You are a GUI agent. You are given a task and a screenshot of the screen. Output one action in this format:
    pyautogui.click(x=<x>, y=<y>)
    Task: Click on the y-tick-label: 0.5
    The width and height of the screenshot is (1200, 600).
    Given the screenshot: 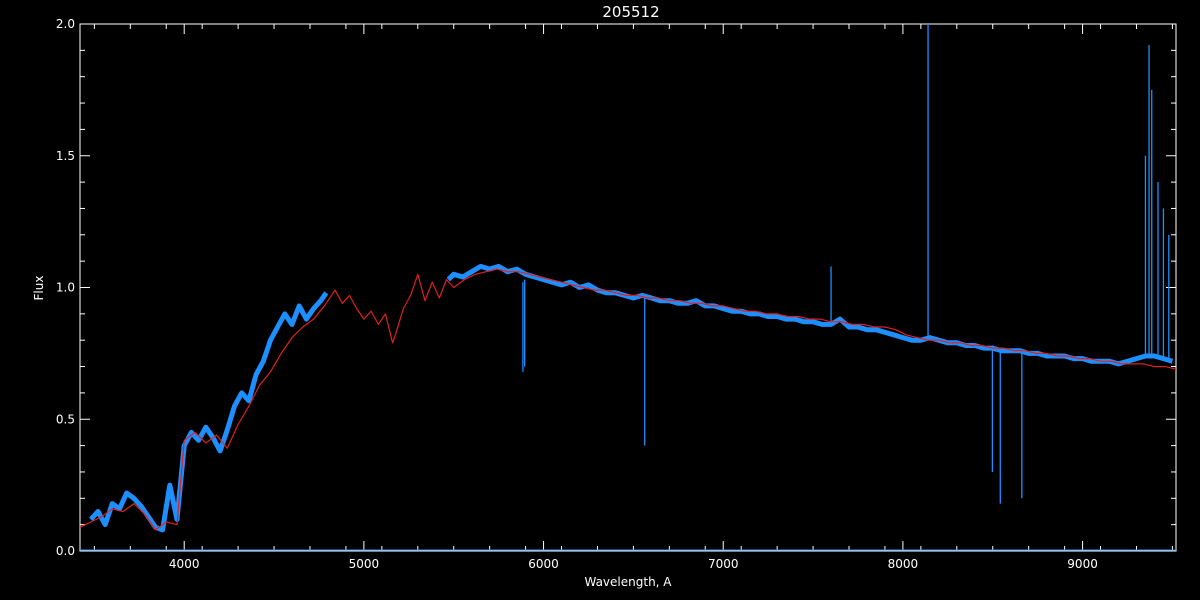 What is the action you would take?
    pyautogui.click(x=65, y=419)
    